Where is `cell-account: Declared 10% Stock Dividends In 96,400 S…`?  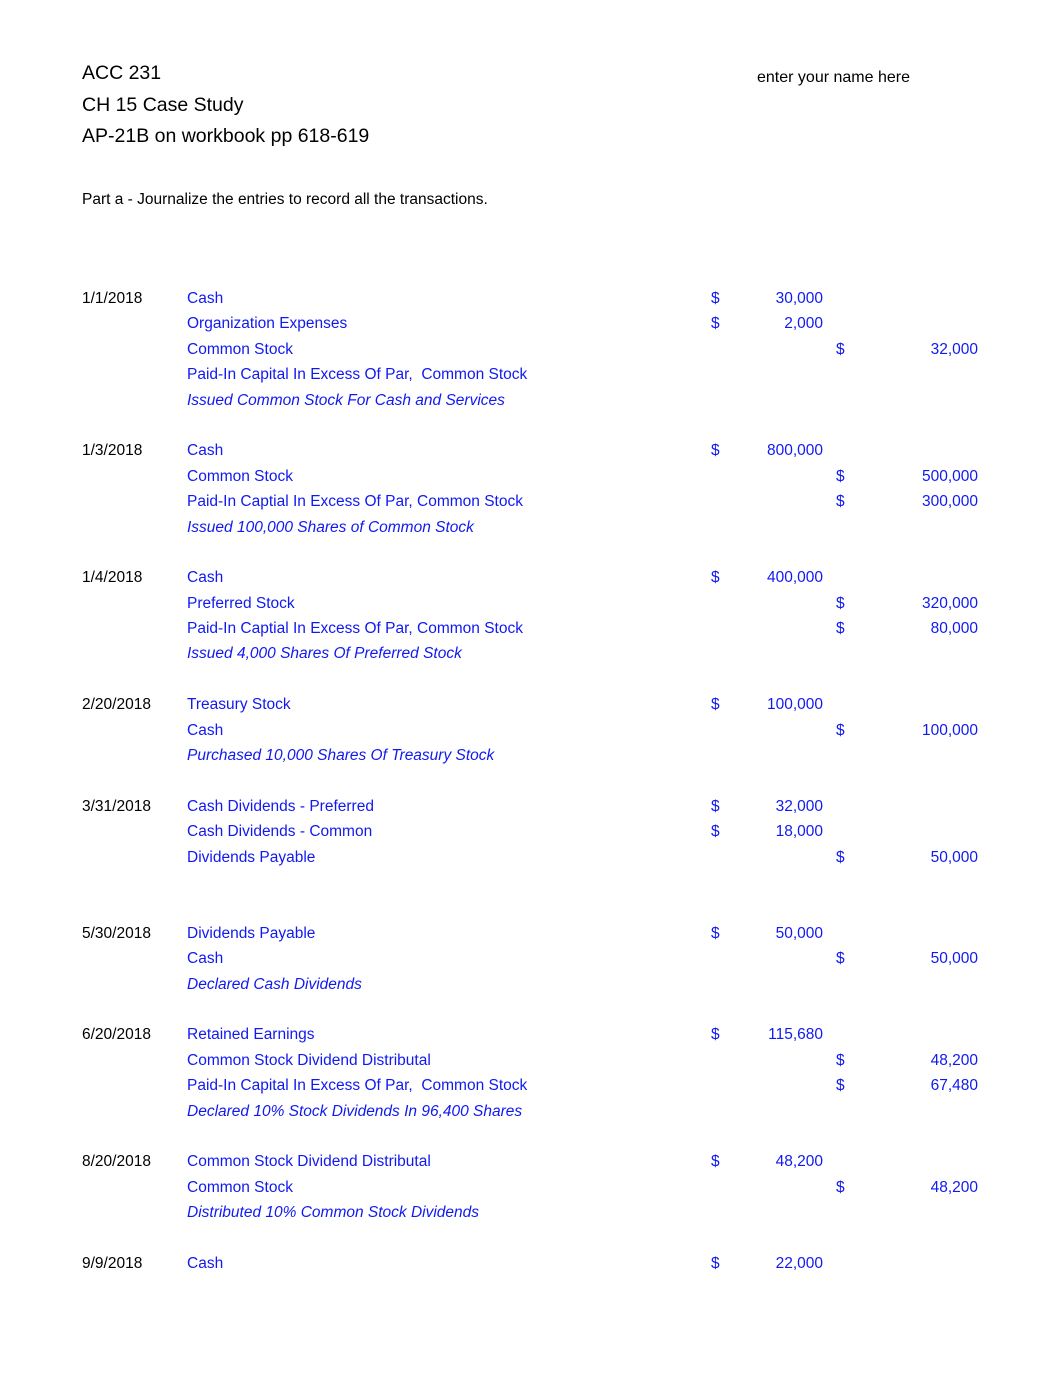
cell-account: Declared 10% Stock Dividends In 96,400 S… is located at coordinates (354, 1111).